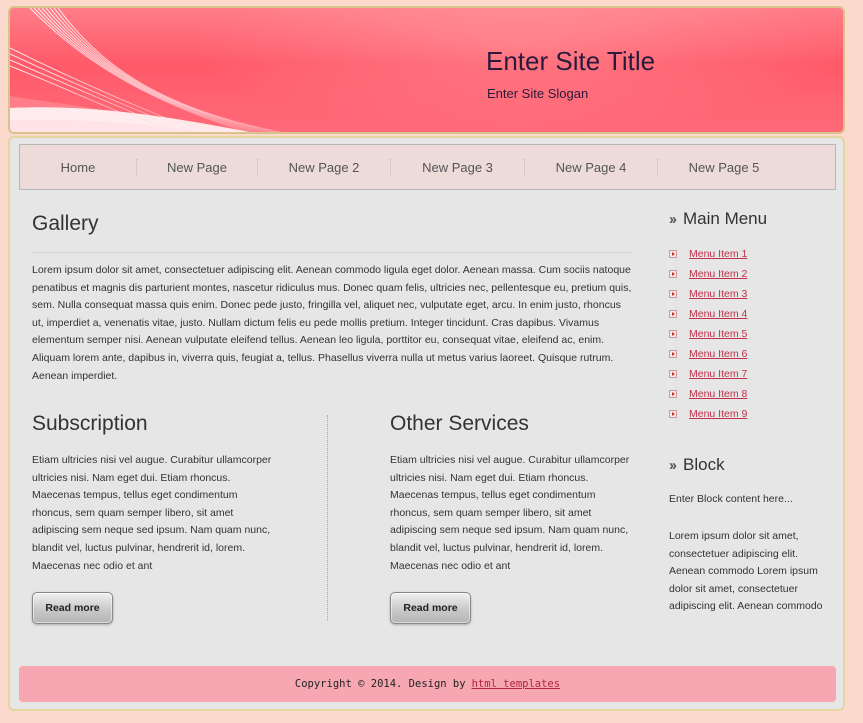  I want to click on menu-list-item: Menu Item 1, so click(708, 254).